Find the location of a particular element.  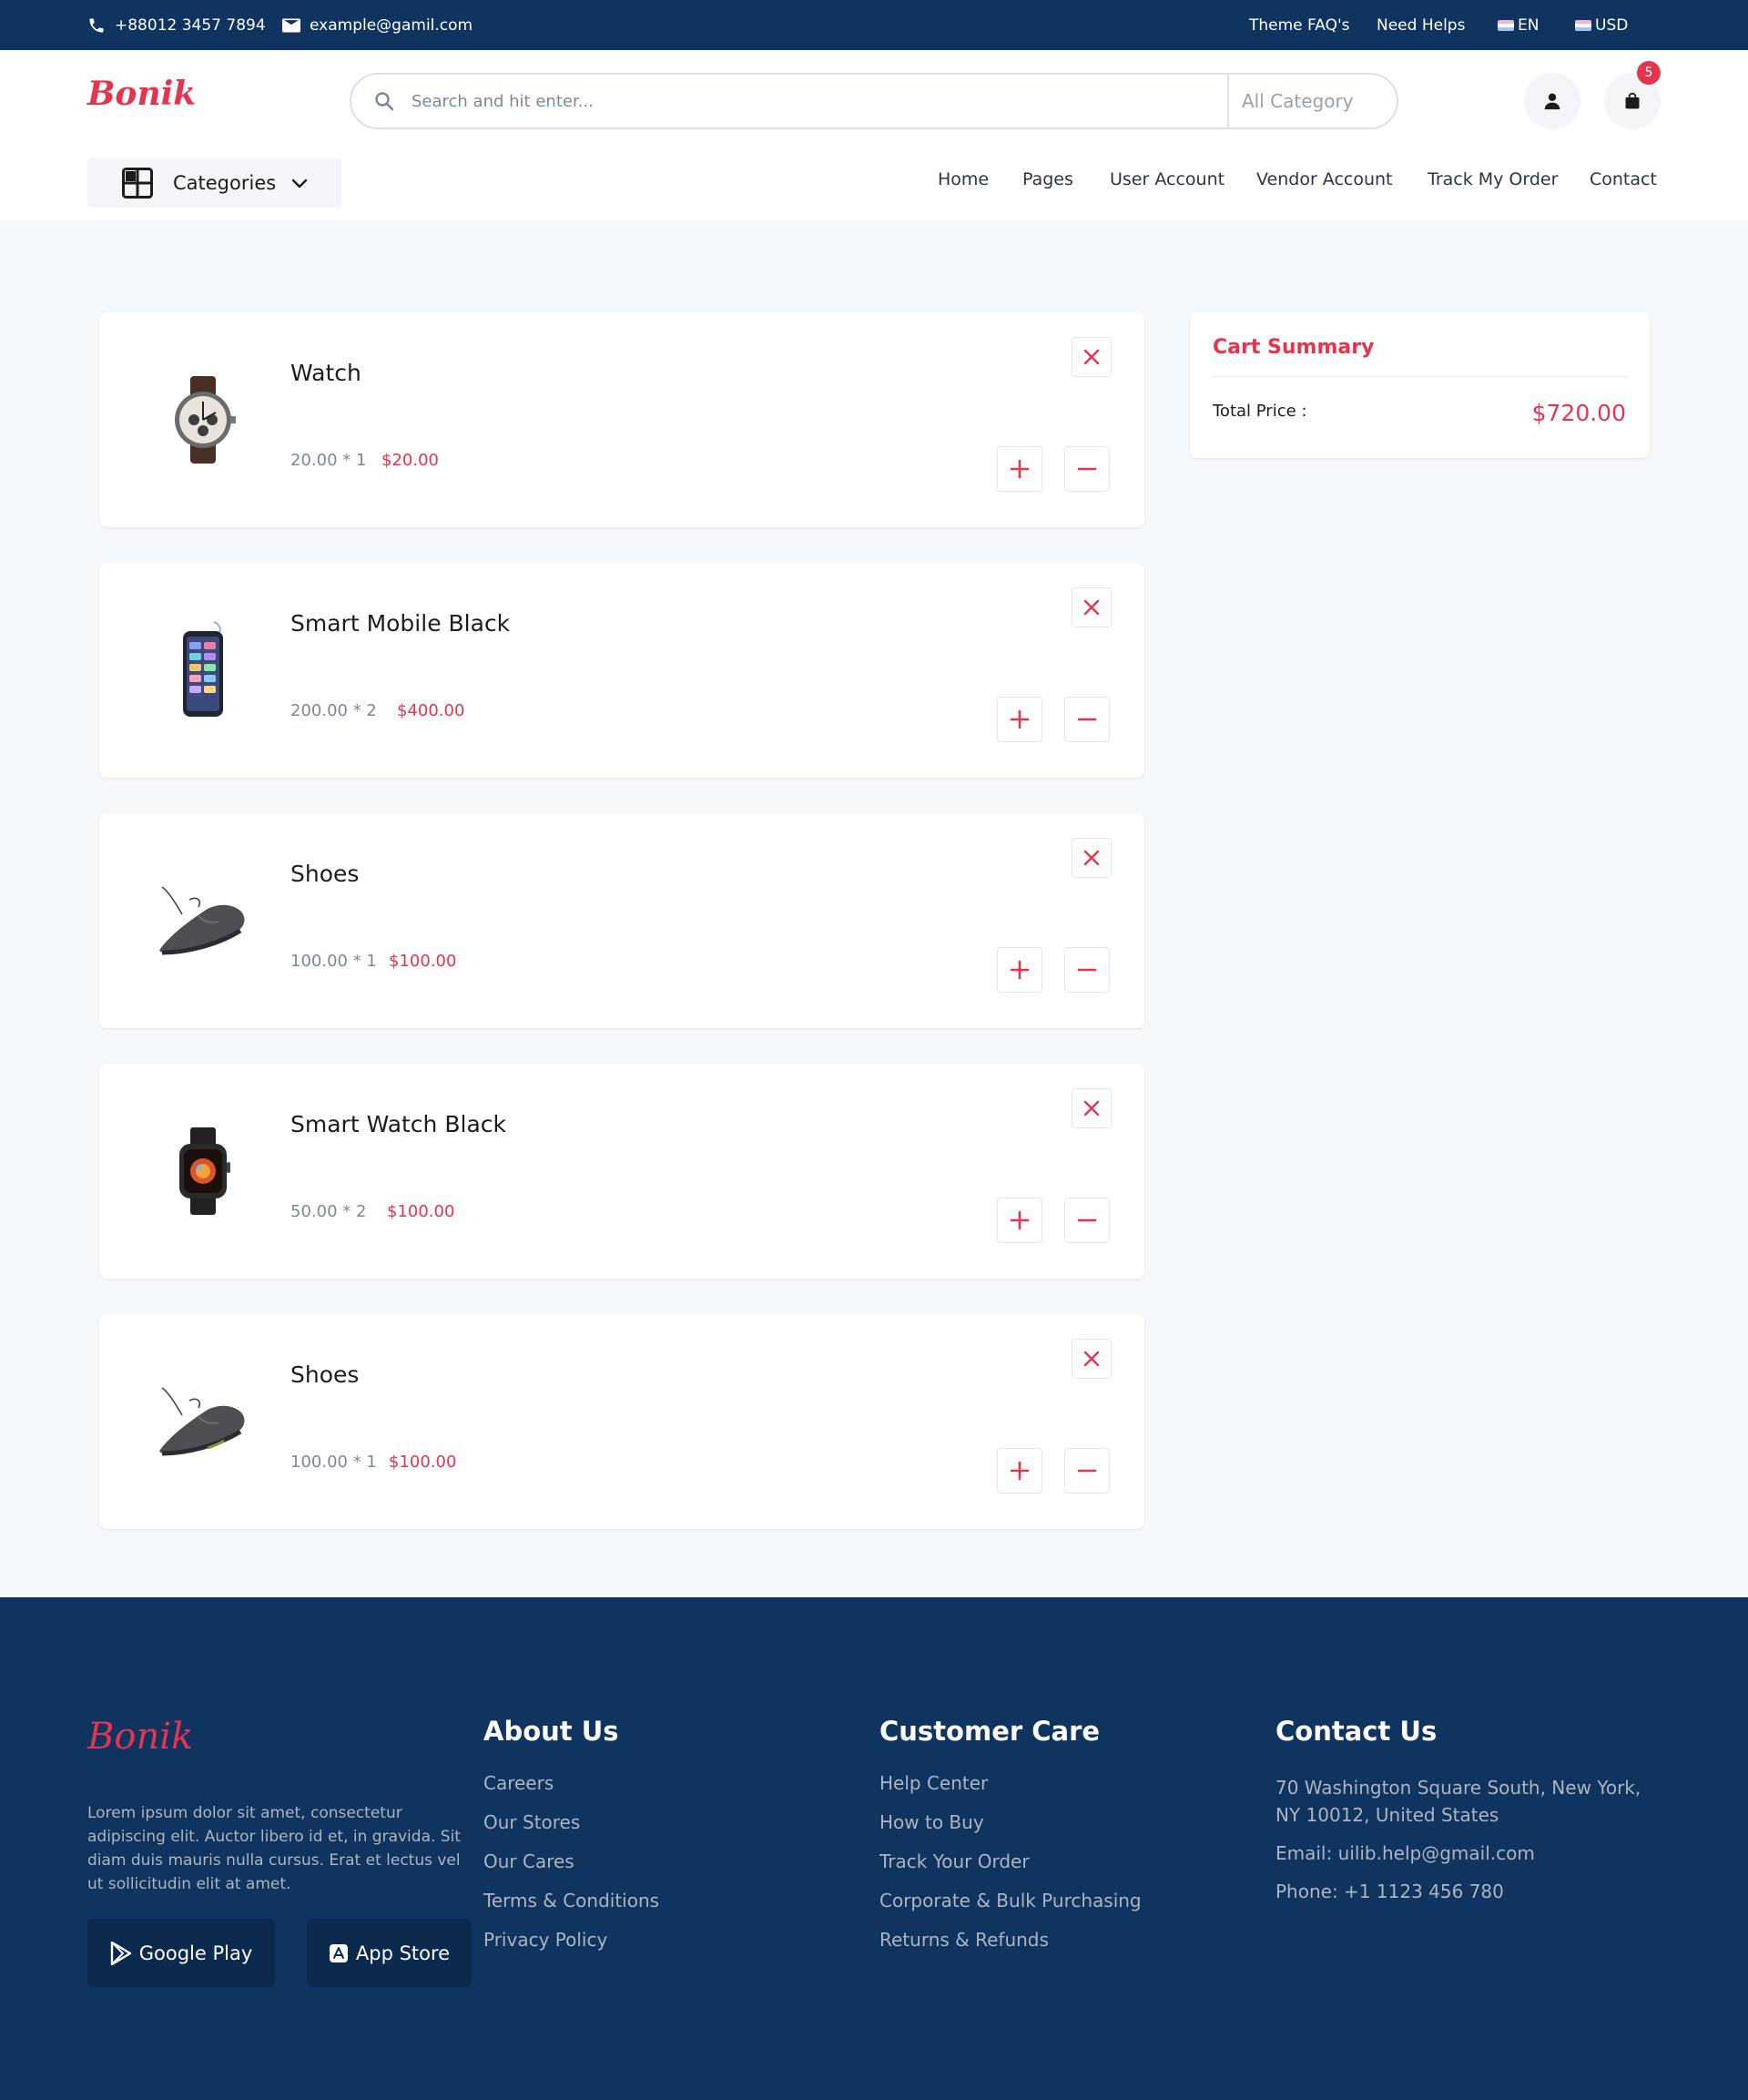

site-logo: Bonik is located at coordinates (141, 94).